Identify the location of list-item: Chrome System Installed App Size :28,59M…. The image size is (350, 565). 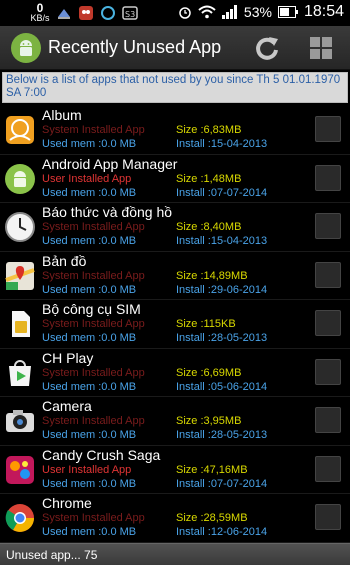
(175, 518).